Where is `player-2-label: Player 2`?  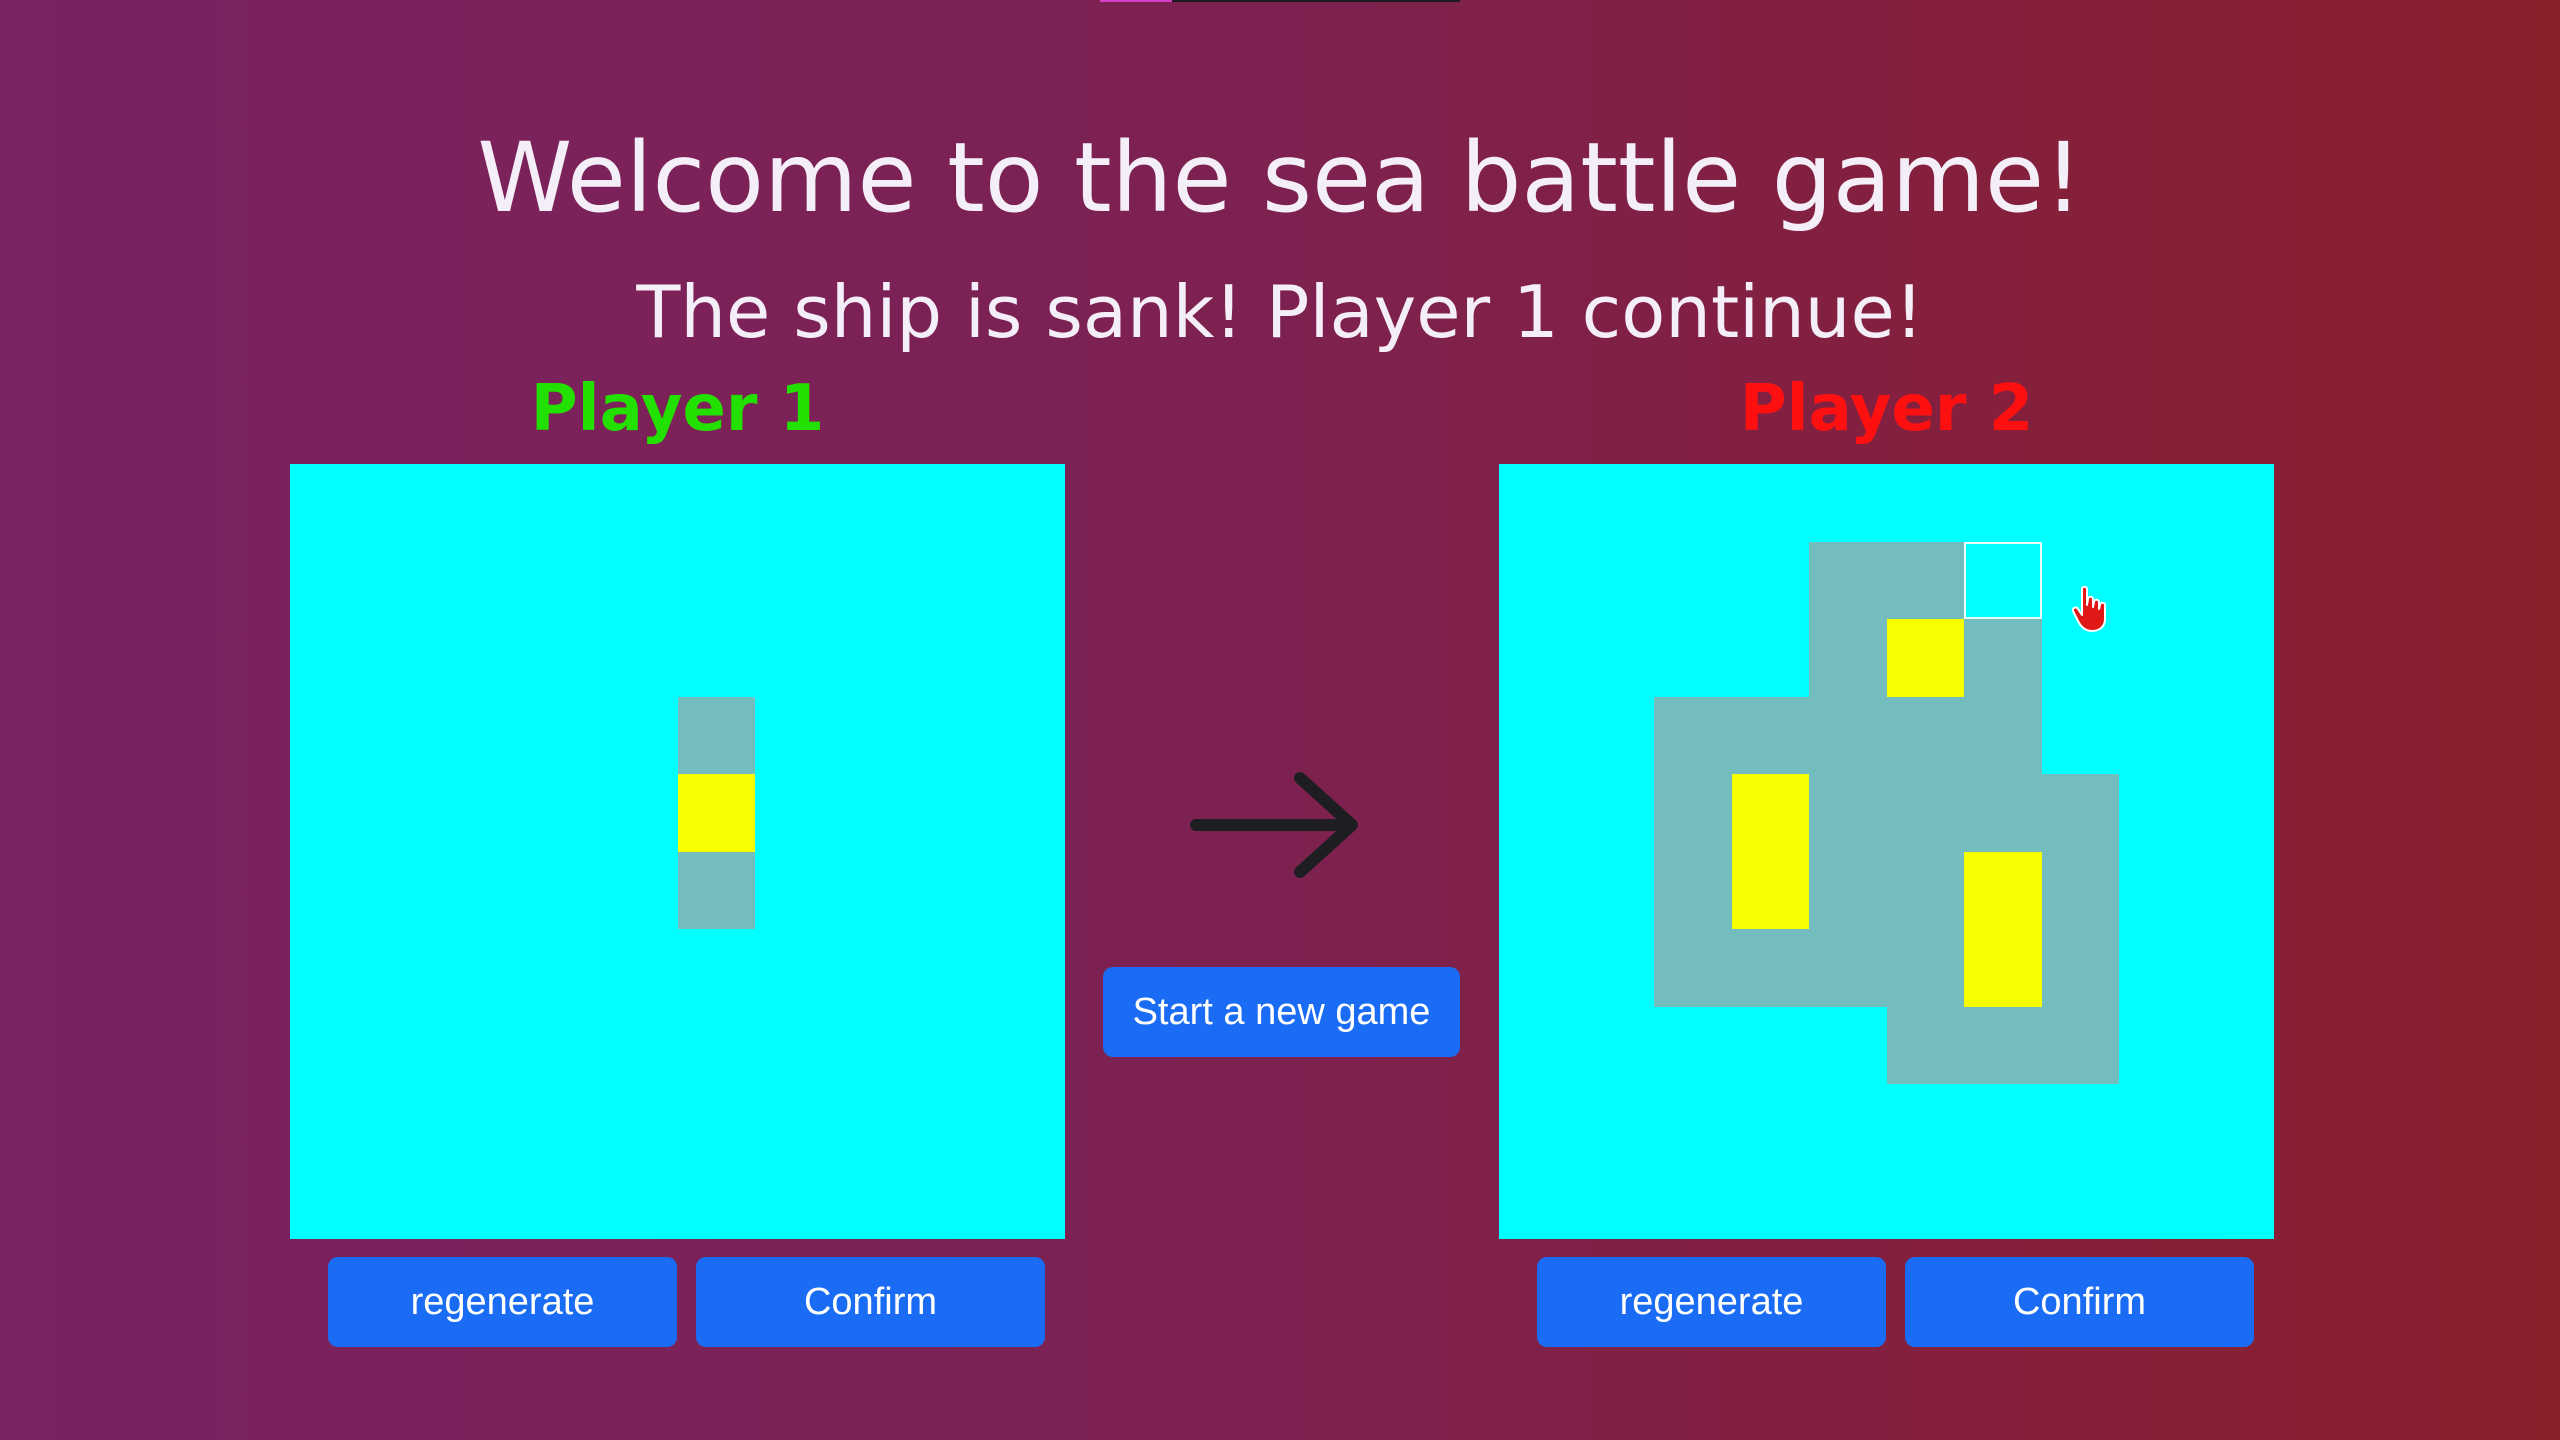 player-2-label: Player 2 is located at coordinates (1886, 409).